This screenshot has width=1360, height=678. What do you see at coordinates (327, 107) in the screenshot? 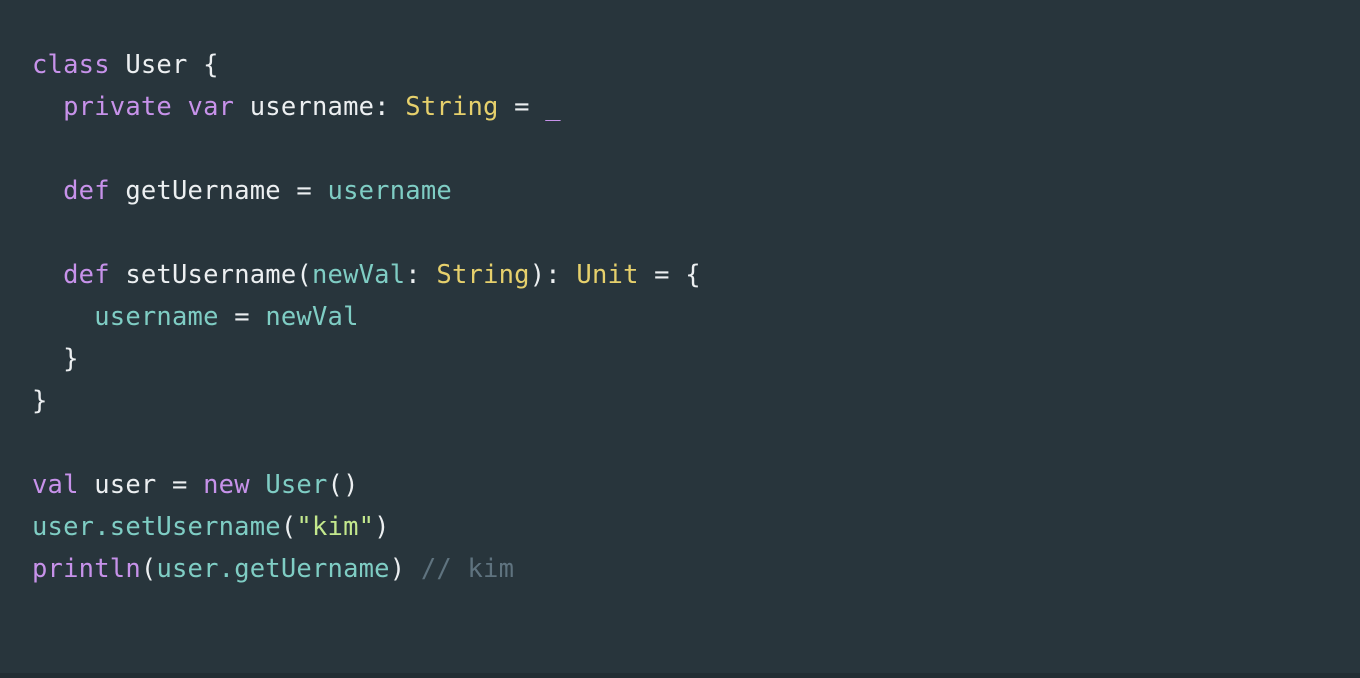
I see `code-token-plain: username:` at bounding box center [327, 107].